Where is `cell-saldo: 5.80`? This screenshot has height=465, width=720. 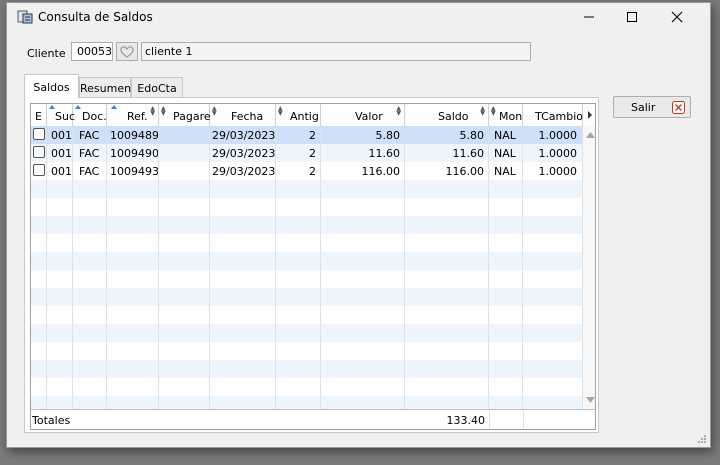 cell-saldo: 5.80 is located at coordinates (447, 135).